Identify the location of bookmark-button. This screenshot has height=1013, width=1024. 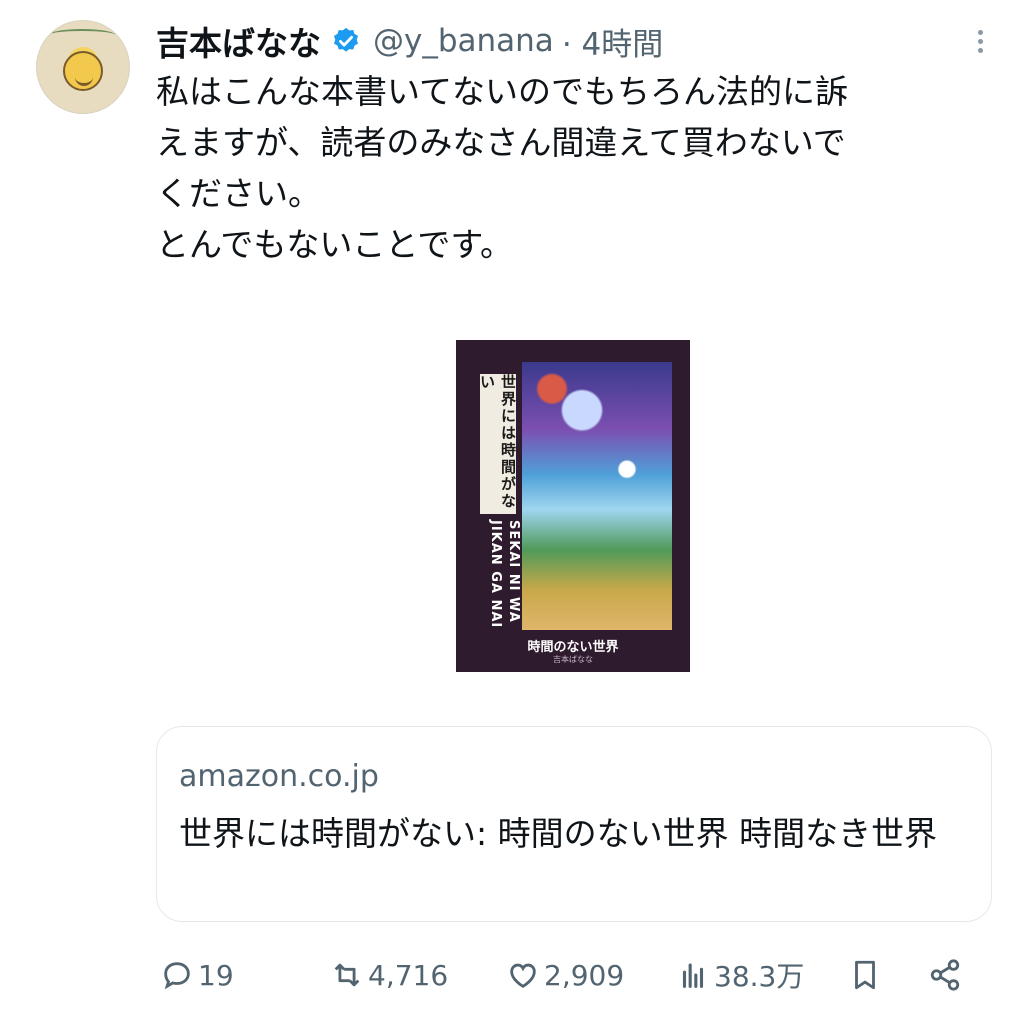
(865, 975).